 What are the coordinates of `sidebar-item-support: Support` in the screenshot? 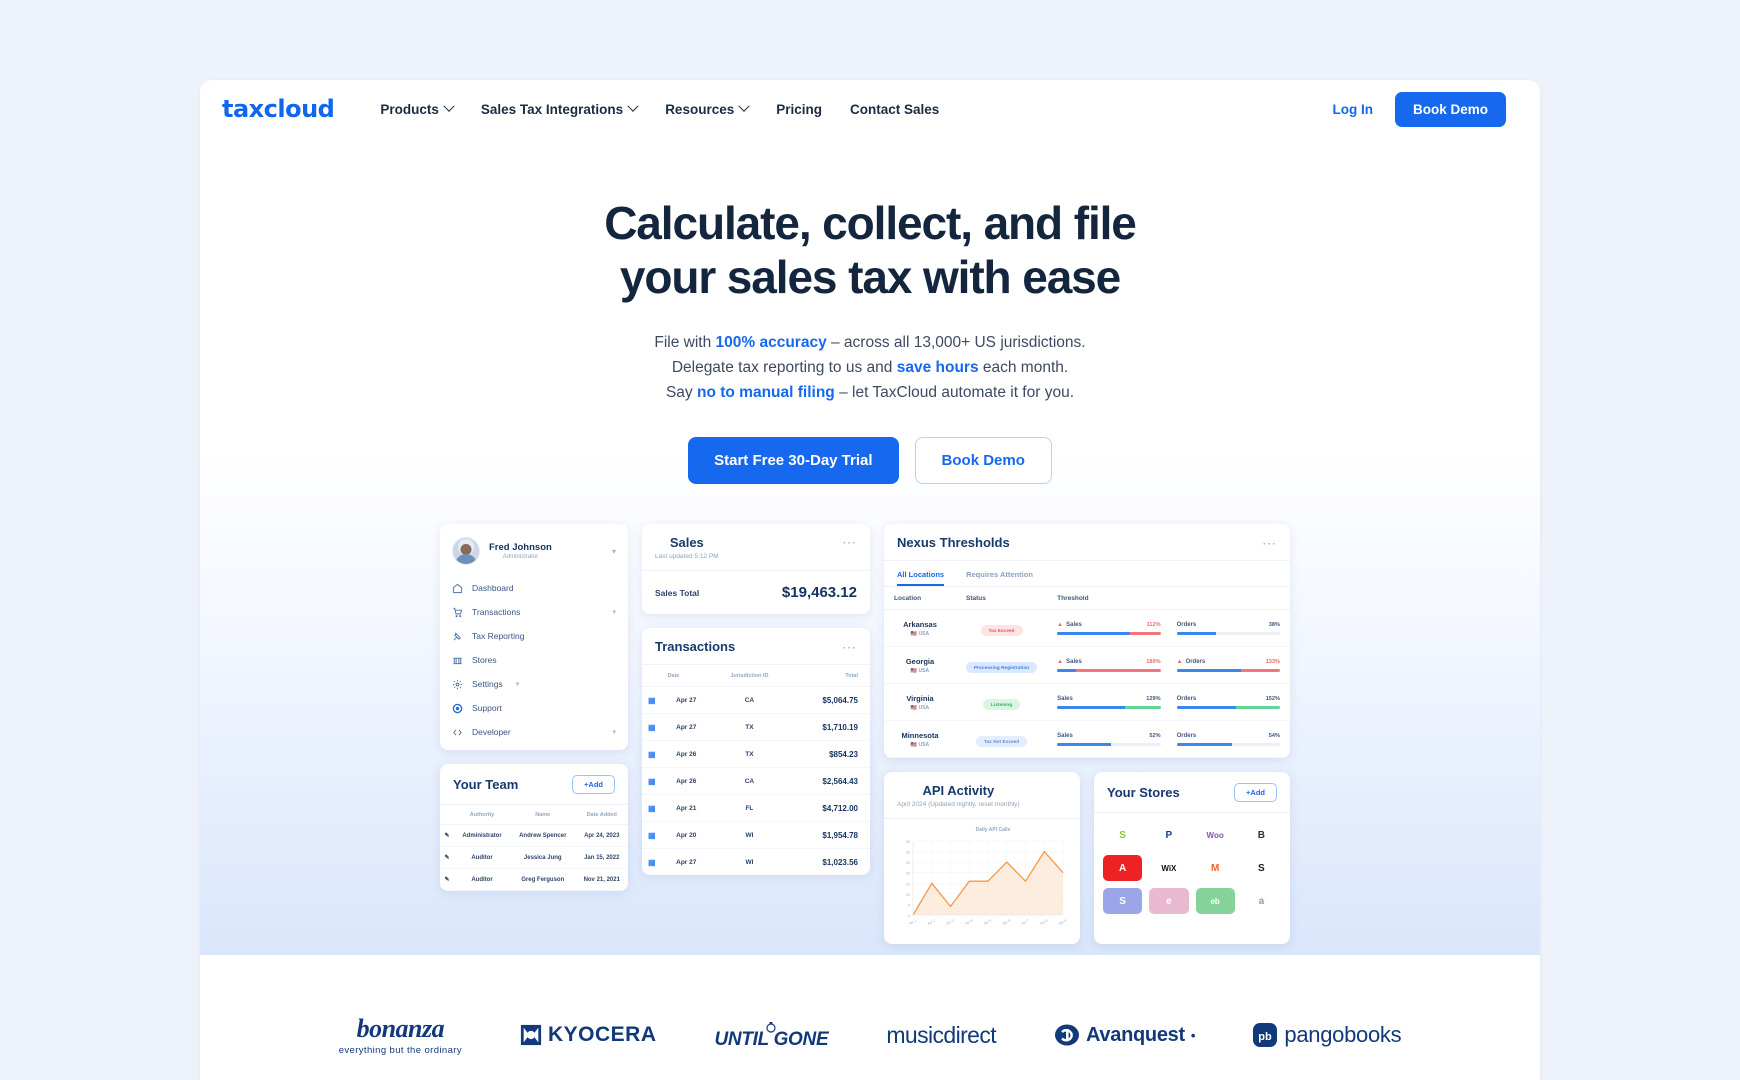 It's located at (534, 708).